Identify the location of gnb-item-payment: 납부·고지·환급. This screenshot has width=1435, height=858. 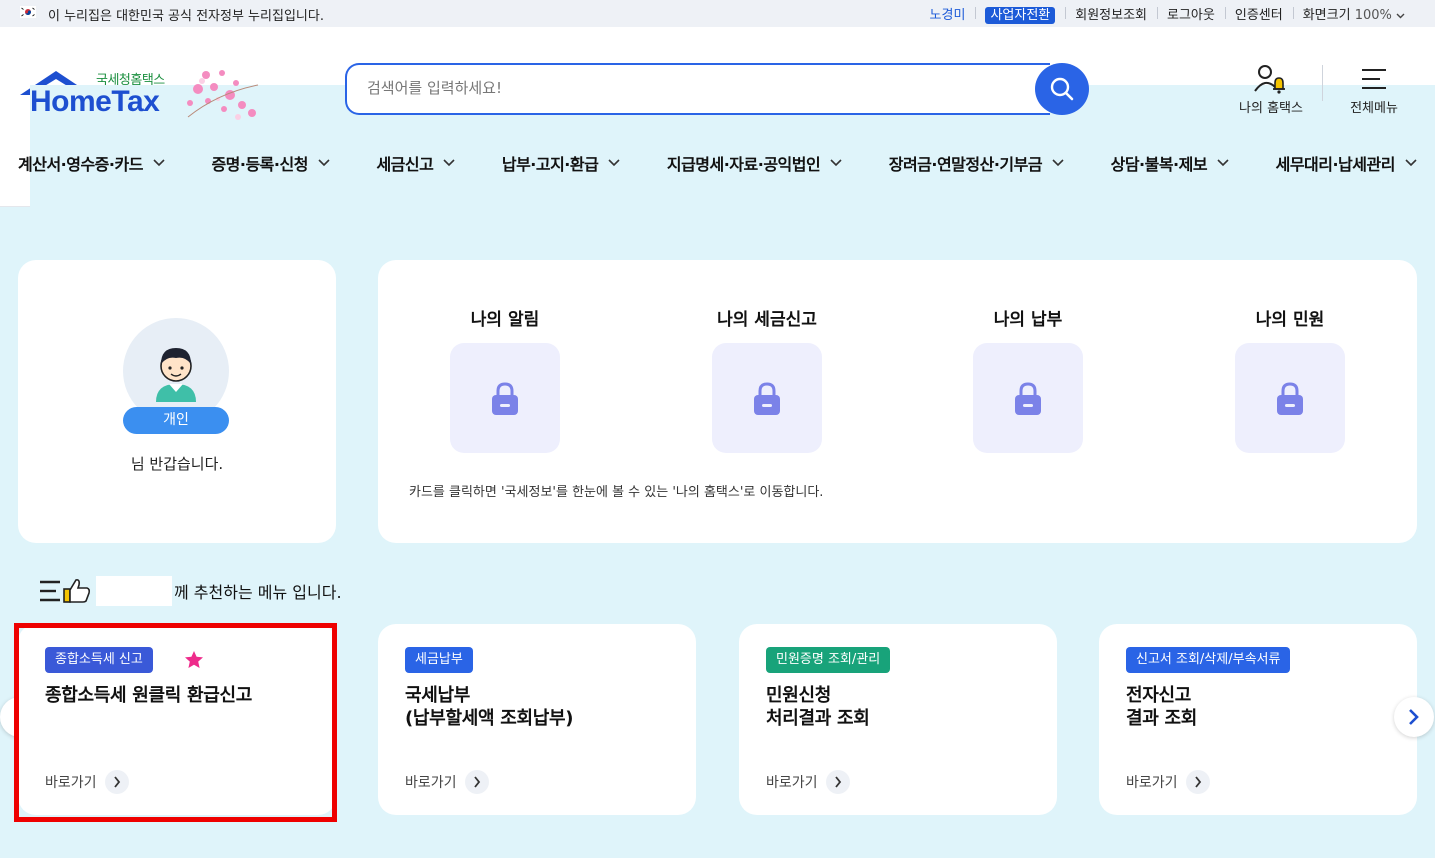
(561, 163).